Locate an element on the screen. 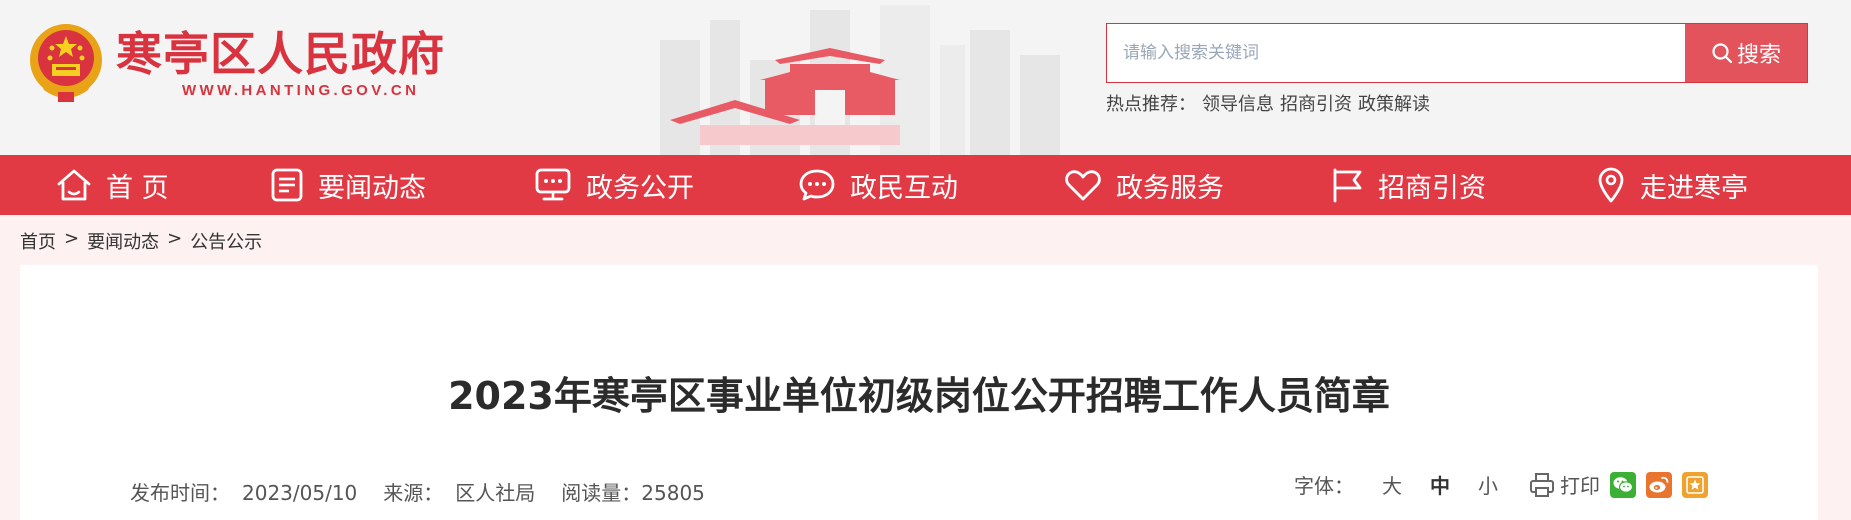  nav-item-home: 首 页 is located at coordinates (112, 185).